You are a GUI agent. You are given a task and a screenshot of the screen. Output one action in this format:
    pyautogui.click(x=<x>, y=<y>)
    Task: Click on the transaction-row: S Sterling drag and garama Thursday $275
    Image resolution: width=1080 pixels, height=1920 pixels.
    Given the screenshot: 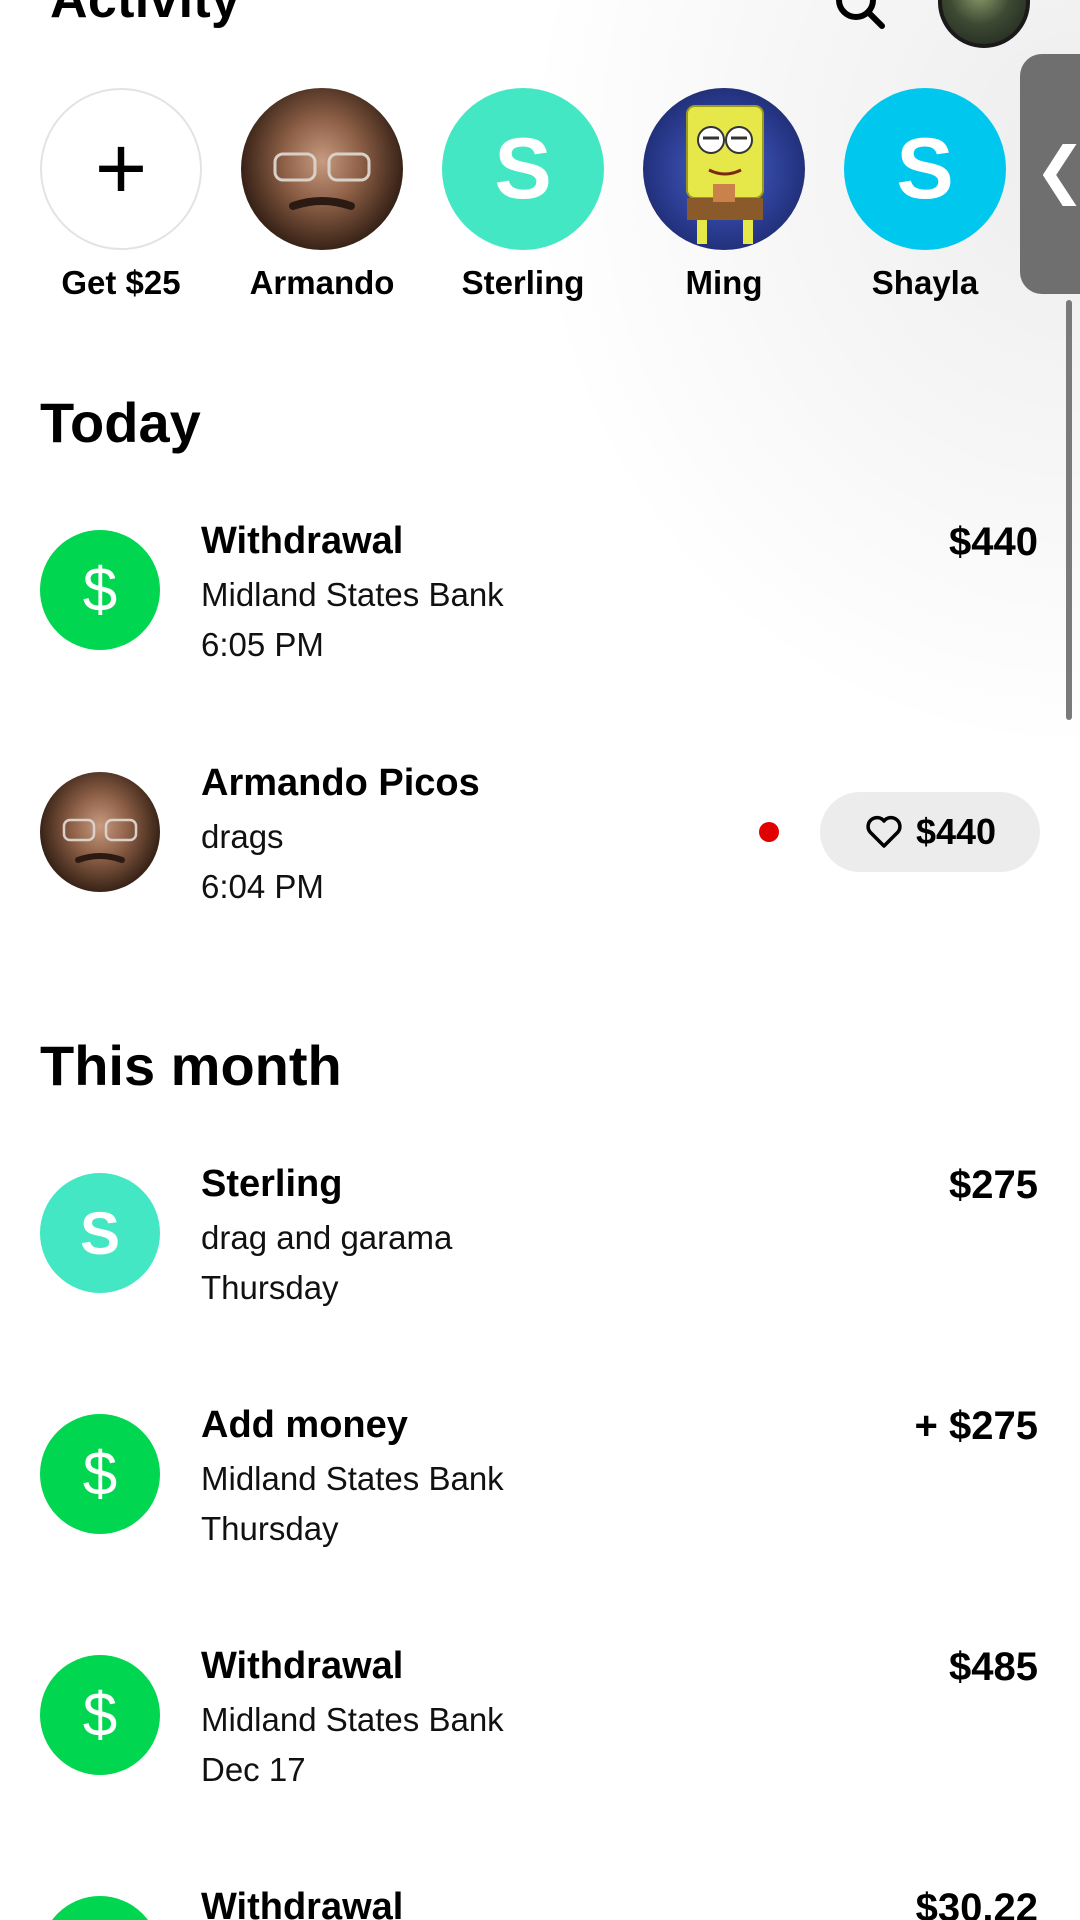 What is the action you would take?
    pyautogui.click(x=540, y=1248)
    